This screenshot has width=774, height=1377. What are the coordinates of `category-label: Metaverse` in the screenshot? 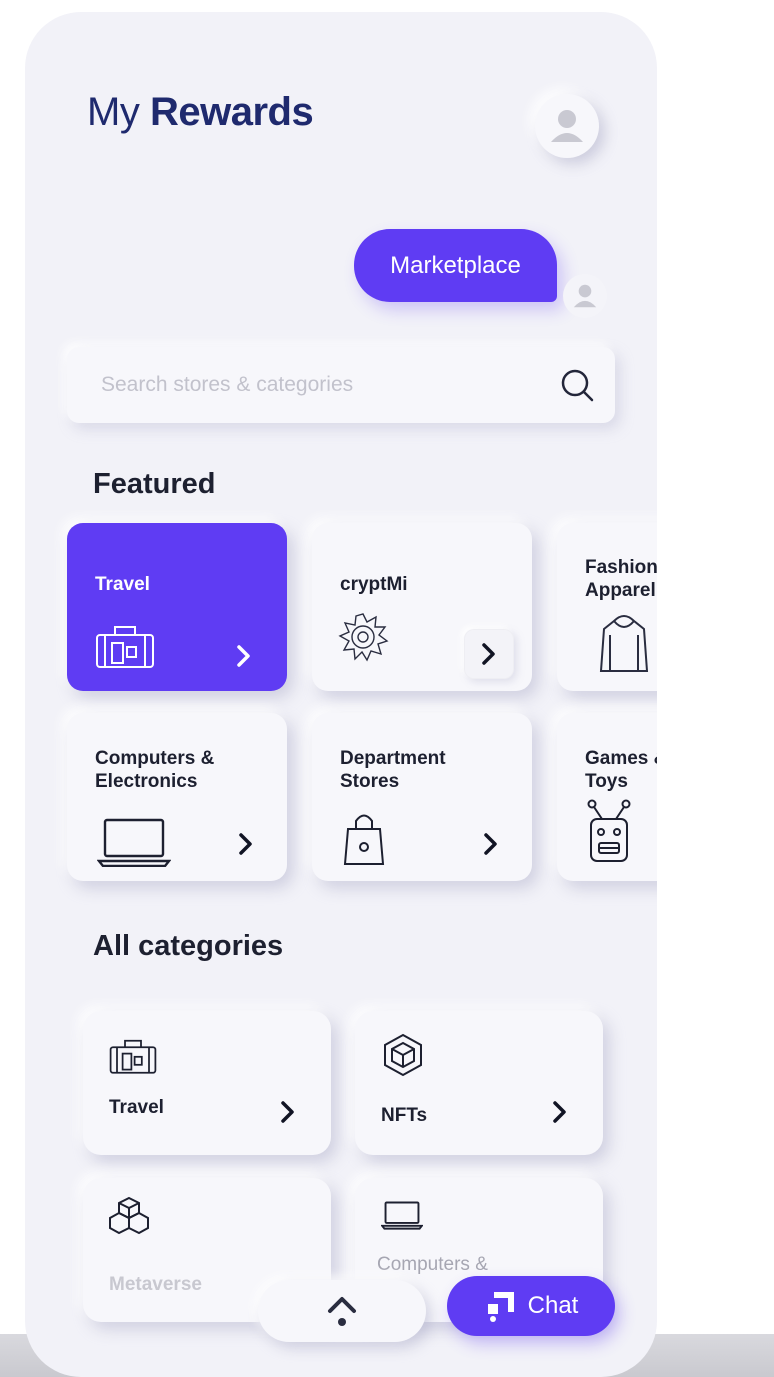 It's located at (155, 1284).